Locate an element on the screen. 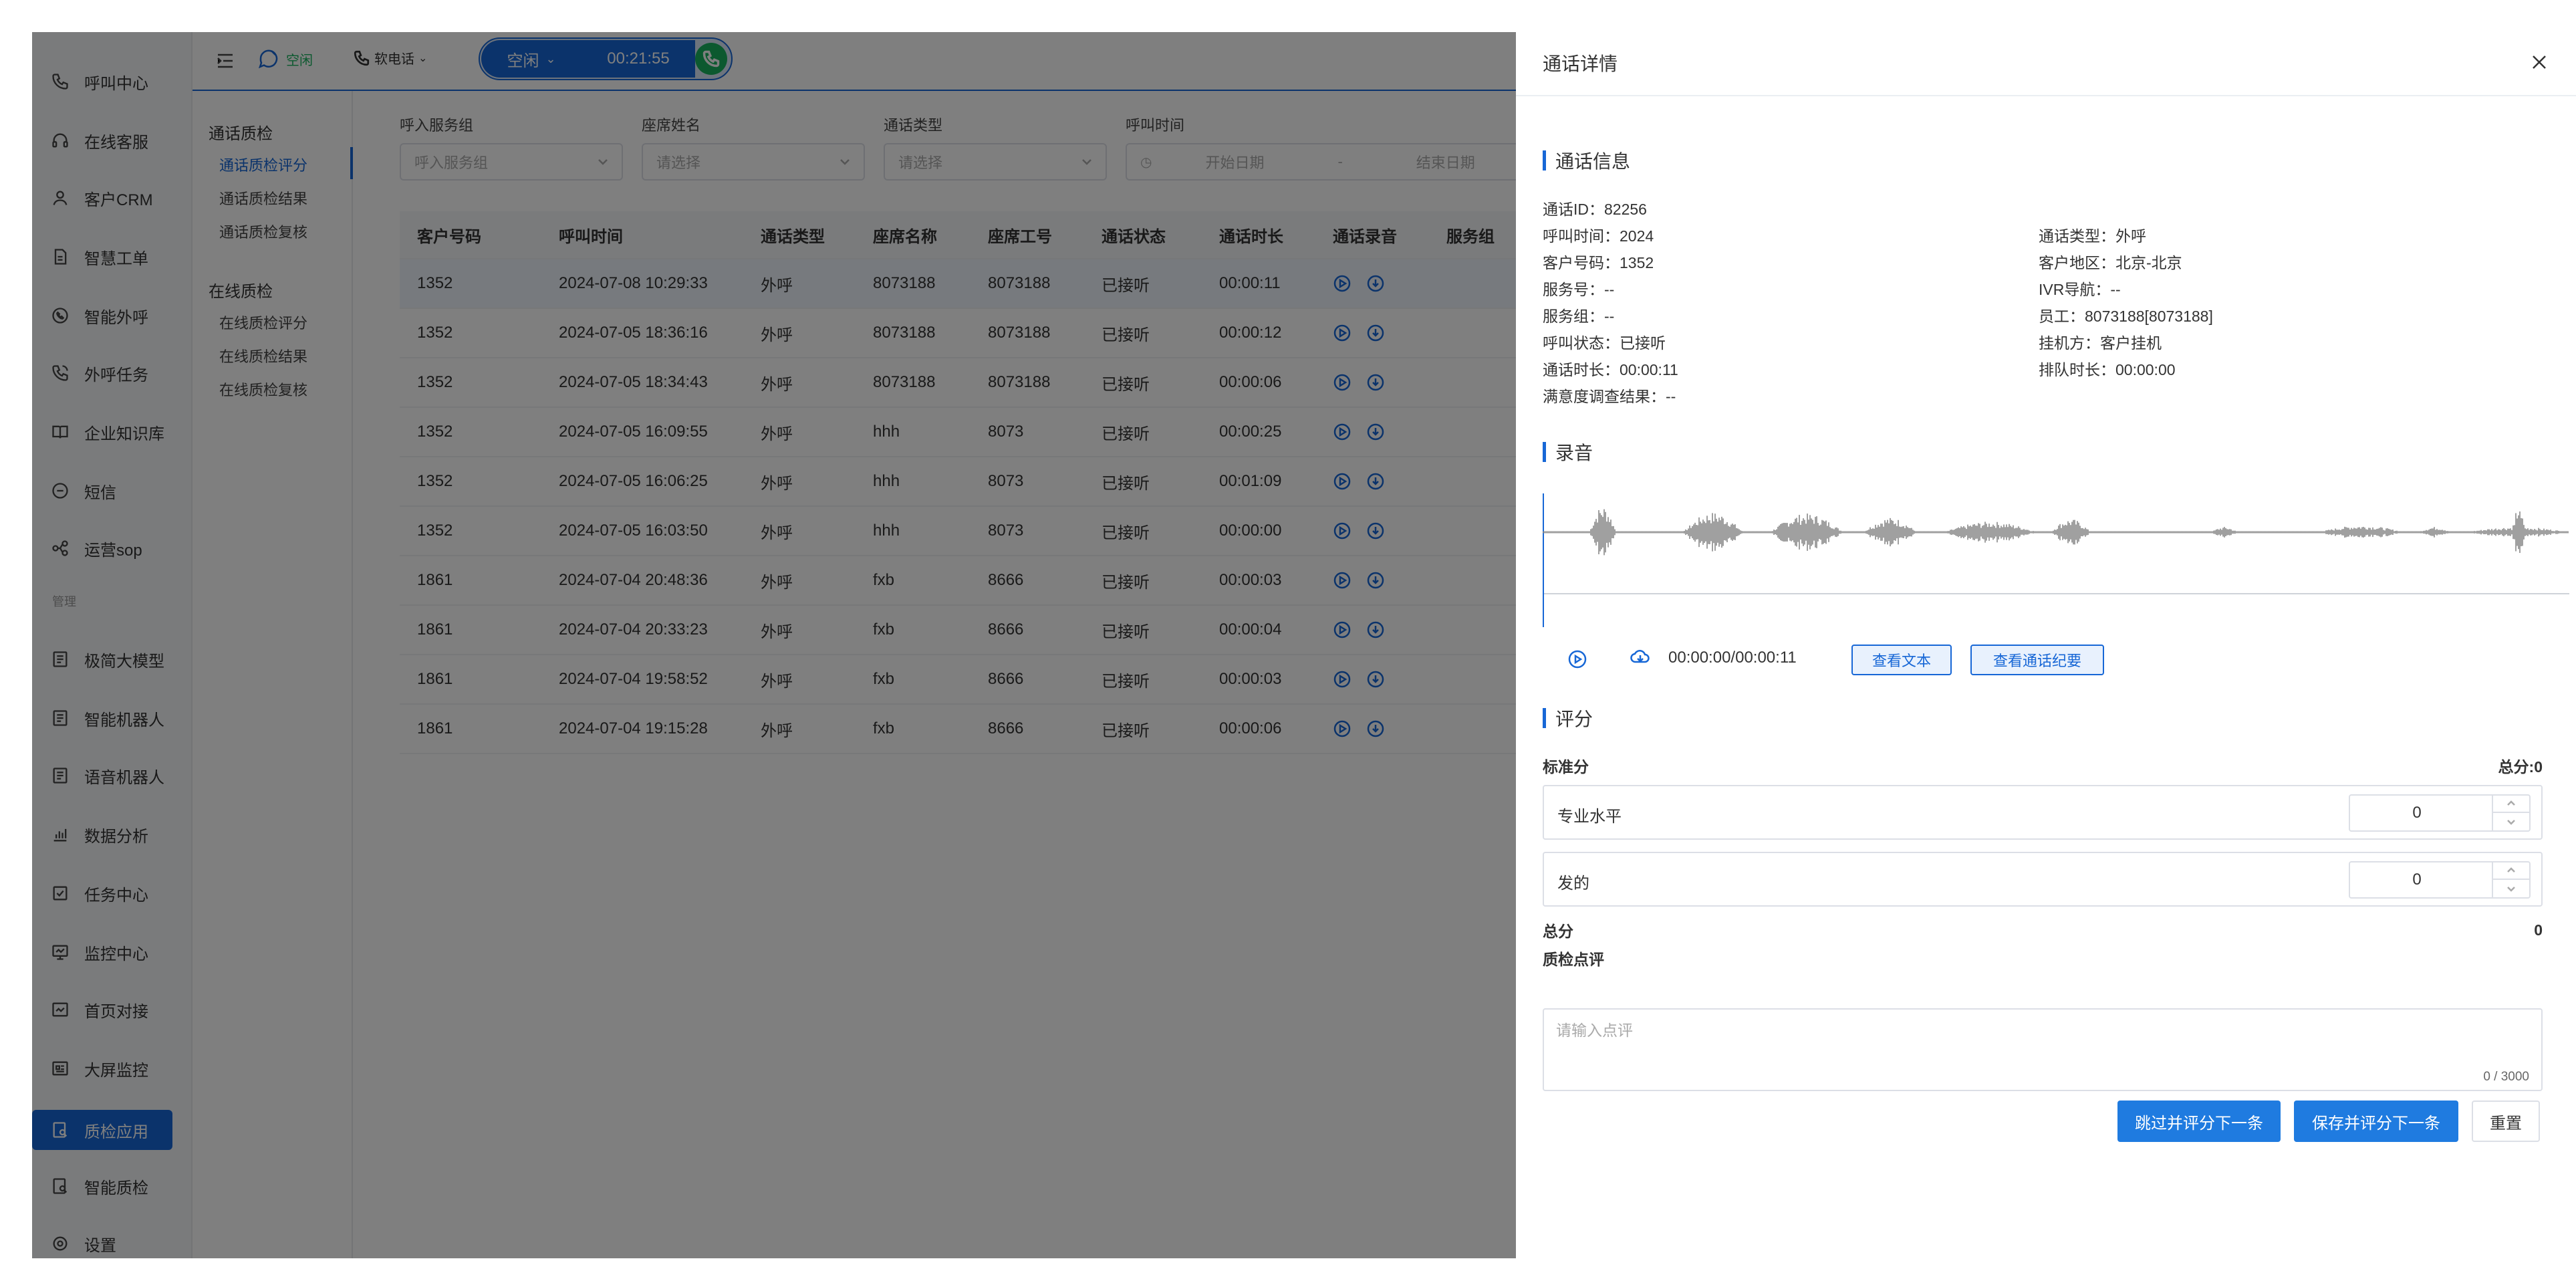 Image resolution: width=2576 pixels, height=1273 pixels. view-summary-button: 查看通话纪要 is located at coordinates (2037, 660).